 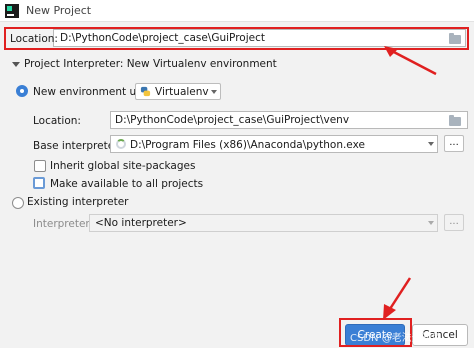 I want to click on existing-interpreter-label: Existing interpreter, so click(x=78, y=202).